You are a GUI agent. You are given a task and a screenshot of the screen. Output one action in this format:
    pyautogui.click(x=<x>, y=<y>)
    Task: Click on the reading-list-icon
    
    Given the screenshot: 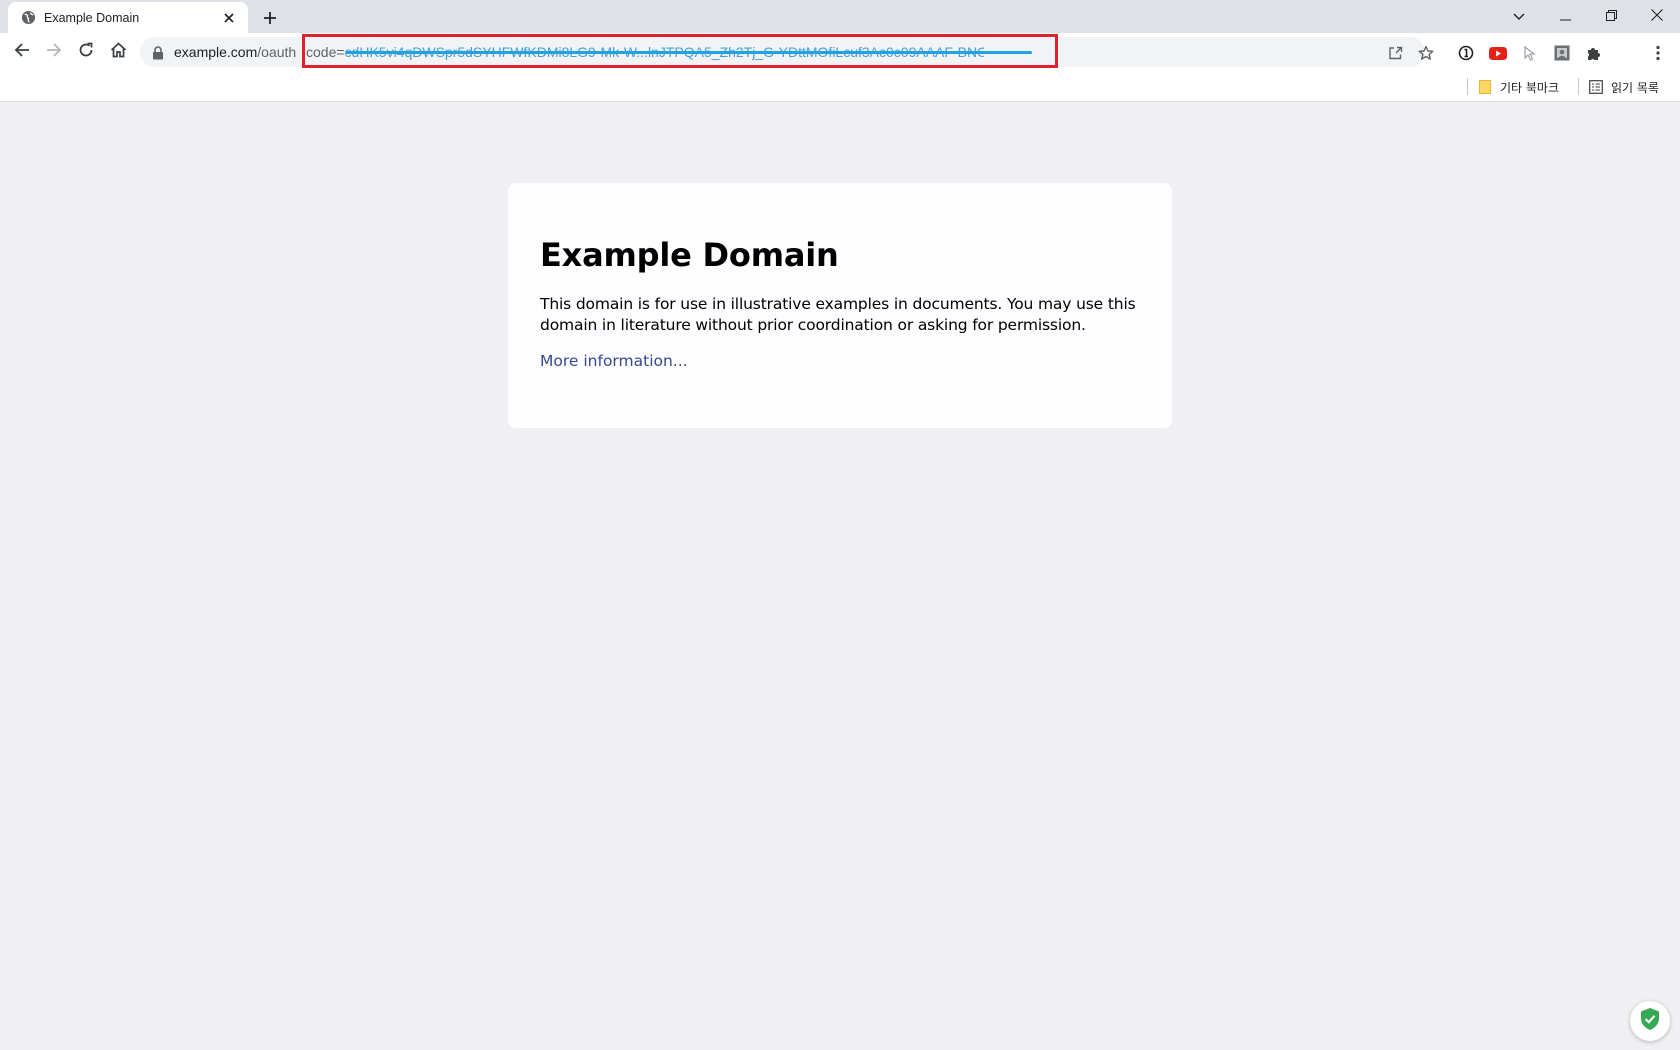 What is the action you would take?
    pyautogui.click(x=1596, y=87)
    